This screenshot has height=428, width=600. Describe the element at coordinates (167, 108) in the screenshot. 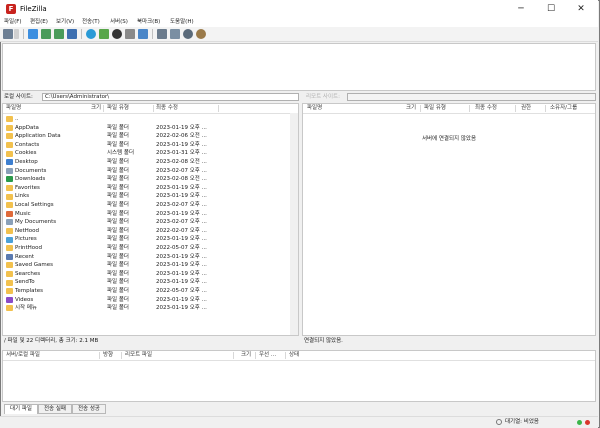

I see `local-col-modified: 최종 수정` at that location.